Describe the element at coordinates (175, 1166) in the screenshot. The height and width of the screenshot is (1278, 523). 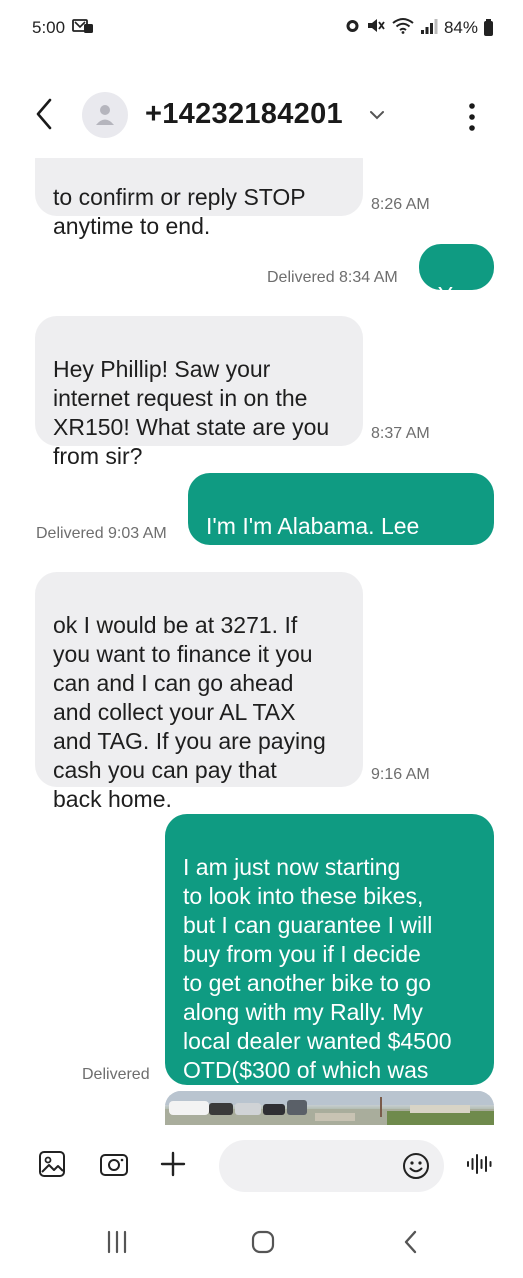
I see `plus-icon` at that location.